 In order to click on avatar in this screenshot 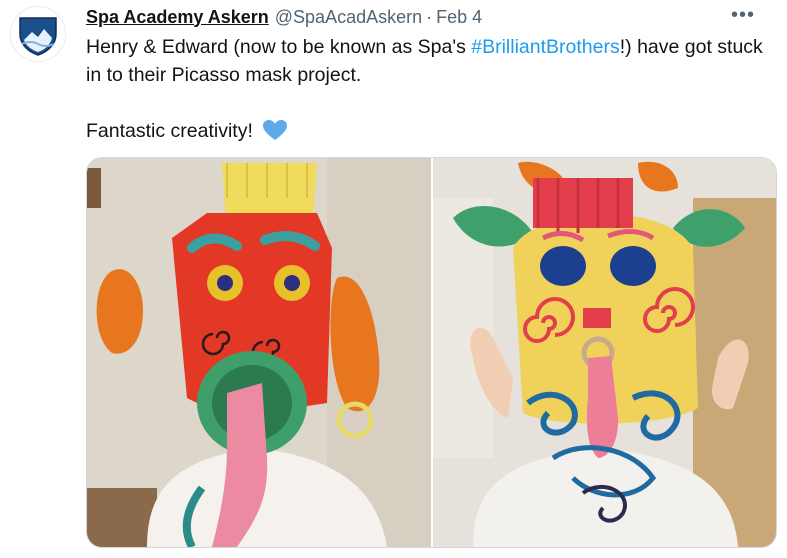, I will do `click(38, 34)`.